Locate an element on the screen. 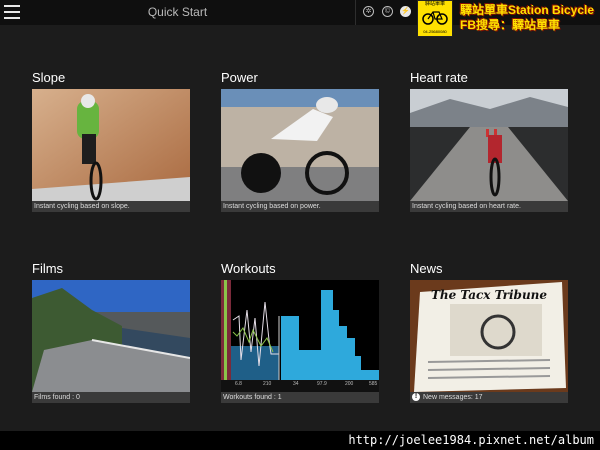  newspaper-title: The Tacx Tribune is located at coordinates (489, 295).